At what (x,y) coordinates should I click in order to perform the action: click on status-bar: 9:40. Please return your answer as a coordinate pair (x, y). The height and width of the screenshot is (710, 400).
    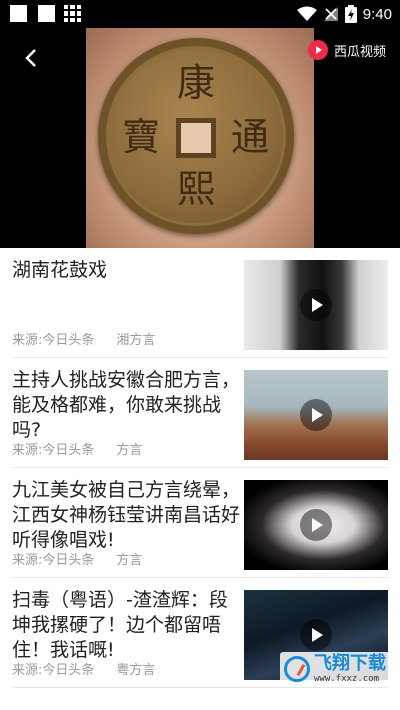
    Looking at the image, I should click on (200, 14).